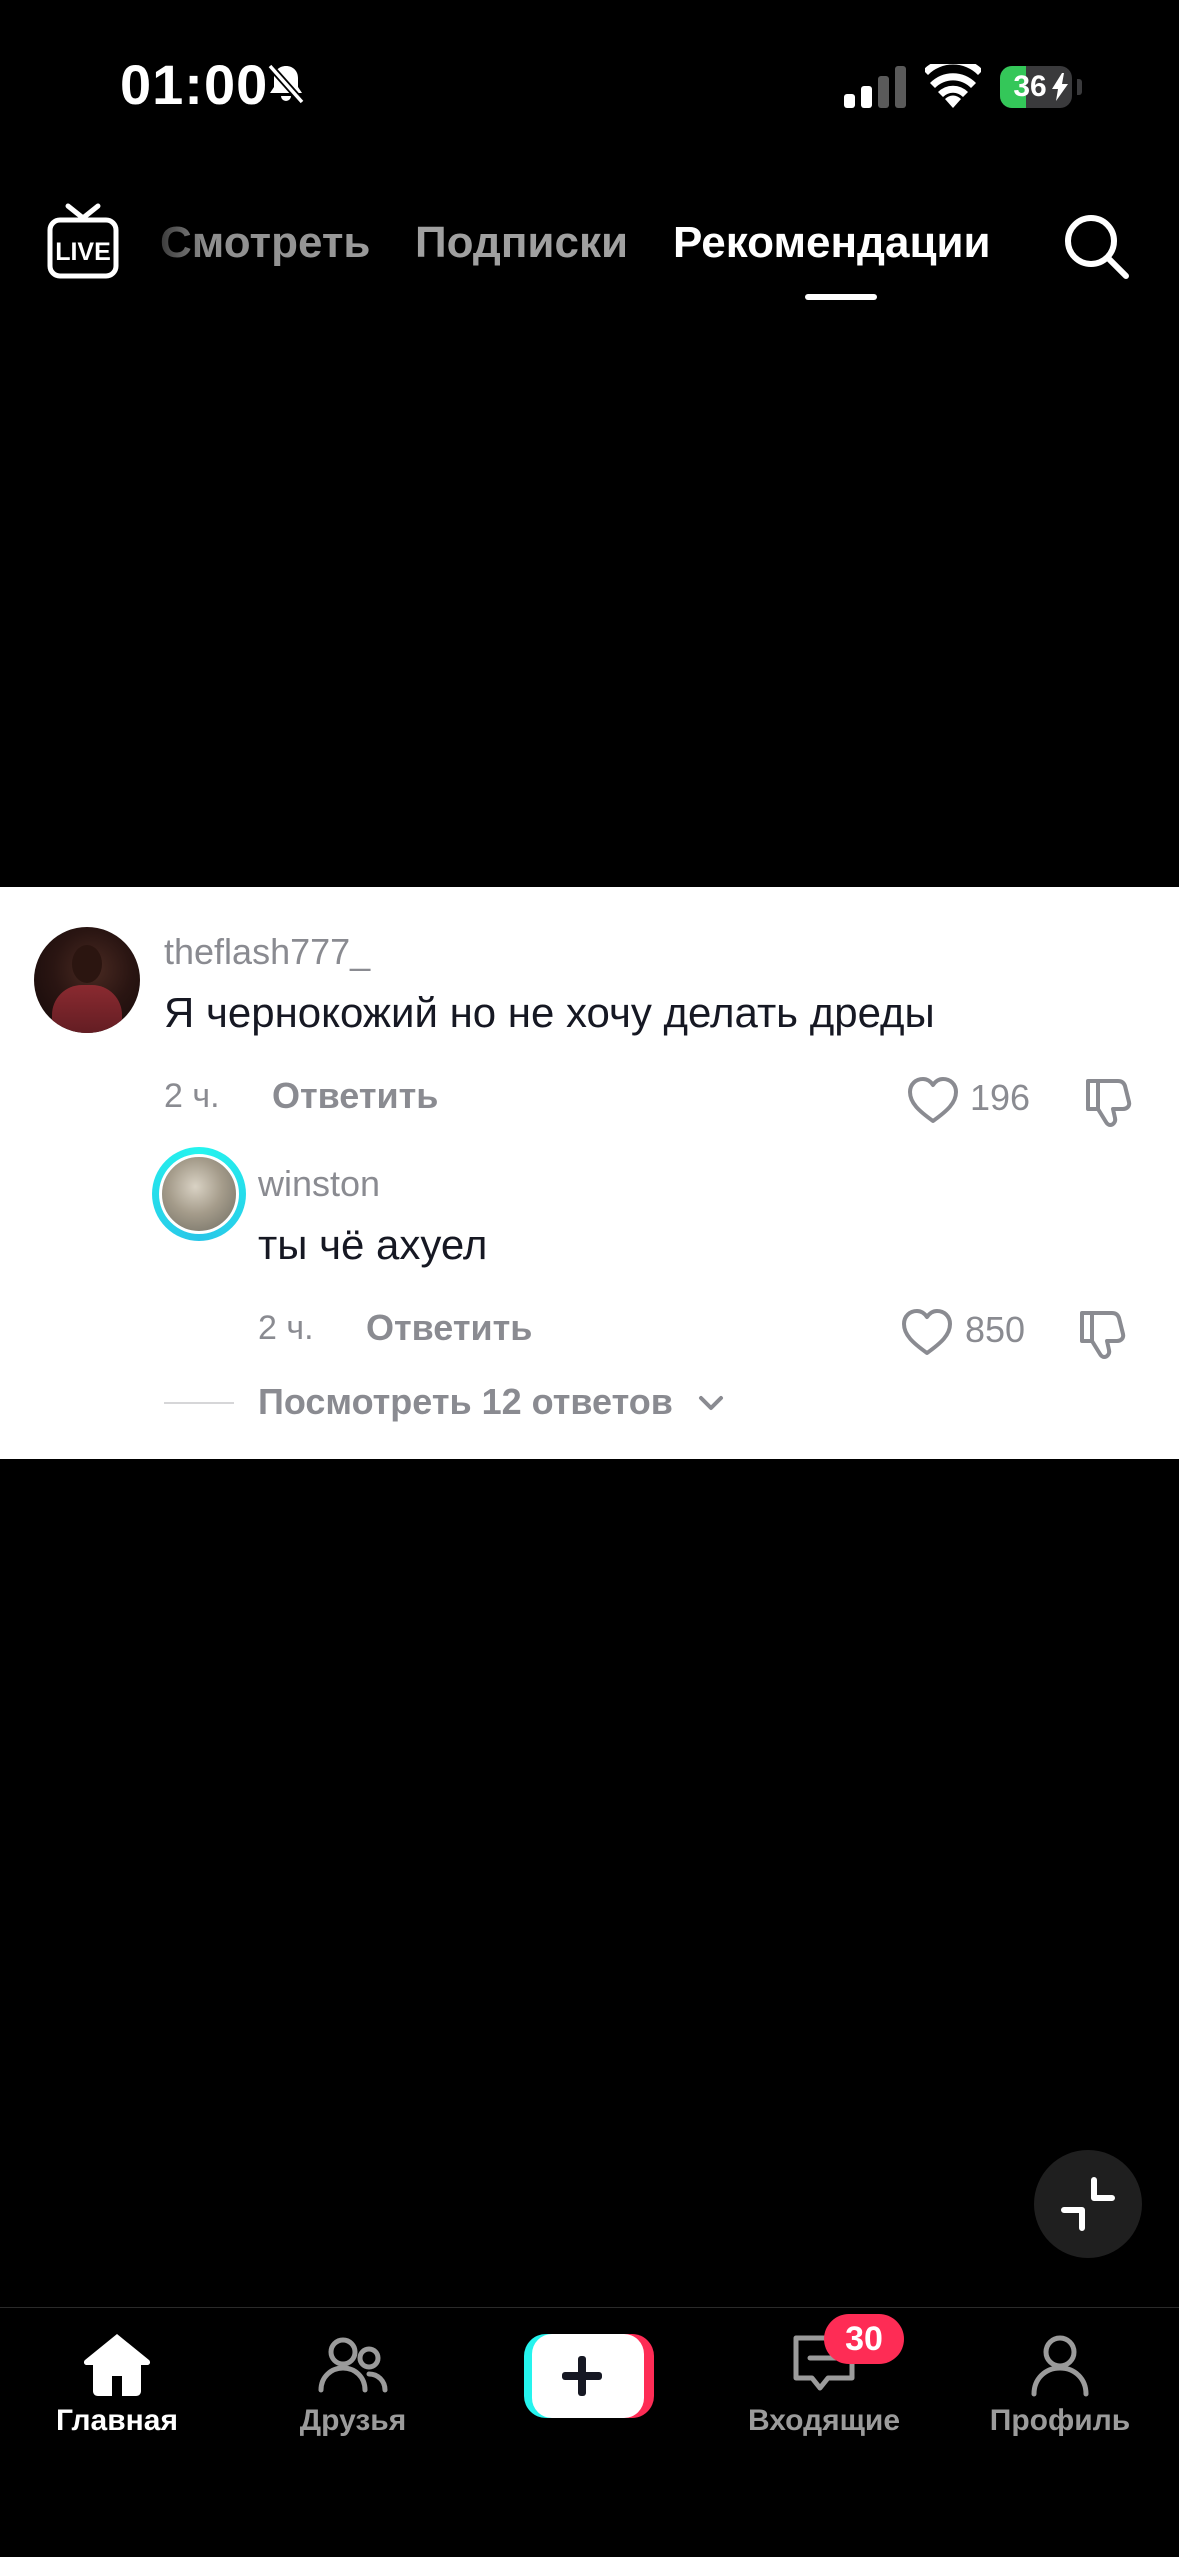 Image resolution: width=1179 pixels, height=2557 pixels. Describe the element at coordinates (194, 84) in the screenshot. I see `status-time: 01:00` at that location.